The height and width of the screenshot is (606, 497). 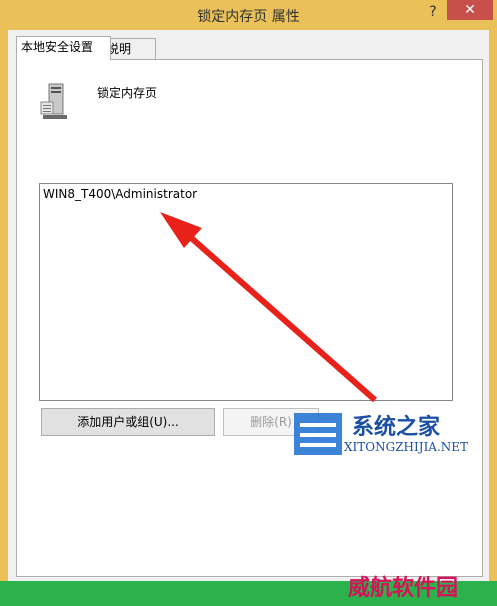 What do you see at coordinates (63, 48) in the screenshot?
I see `tab-local-security-setting: 本地安全设置` at bounding box center [63, 48].